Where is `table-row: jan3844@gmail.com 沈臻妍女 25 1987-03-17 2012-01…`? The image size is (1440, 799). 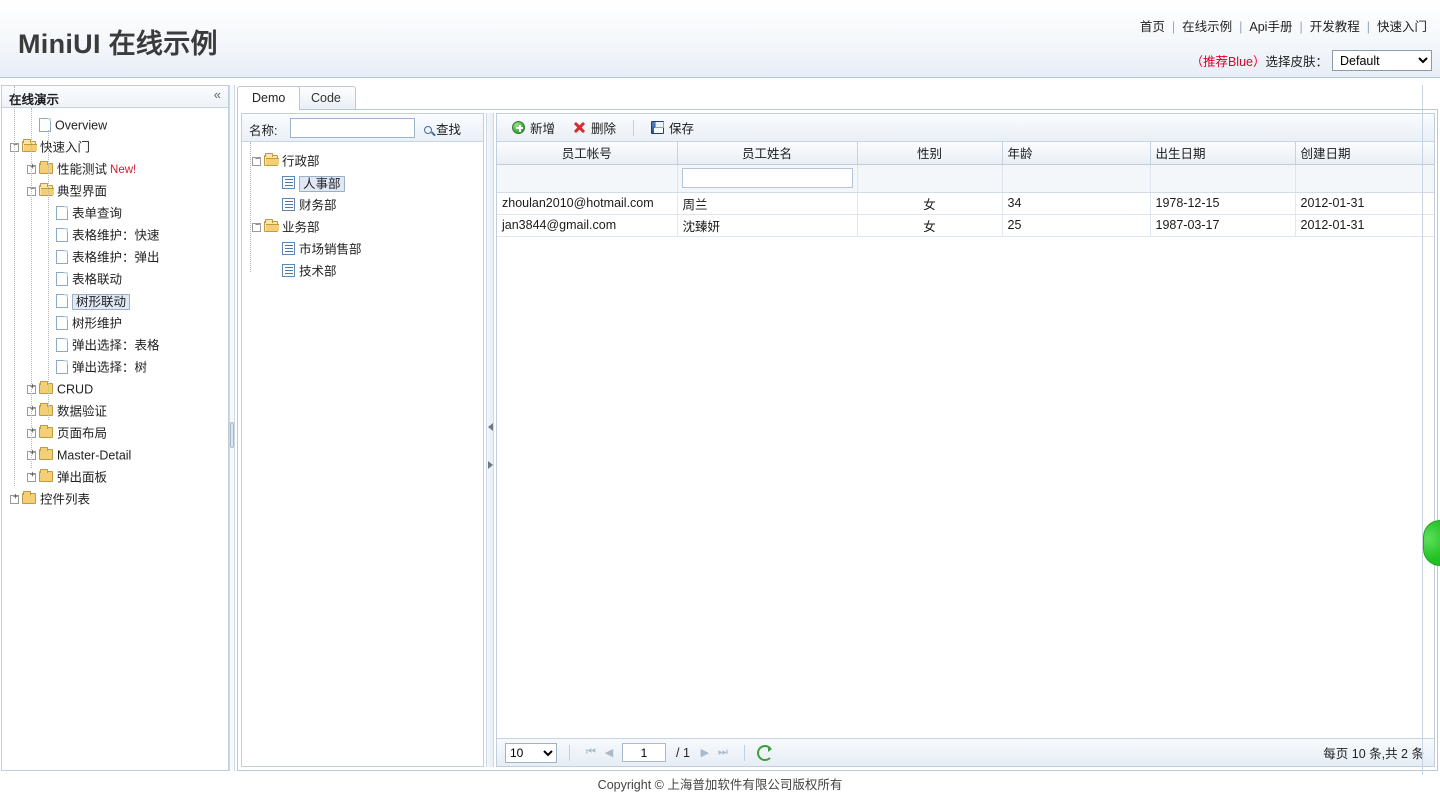
table-row: jan3844@gmail.com 沈臻妍女 25 1987-03-17 2012-01… is located at coordinates (965, 225).